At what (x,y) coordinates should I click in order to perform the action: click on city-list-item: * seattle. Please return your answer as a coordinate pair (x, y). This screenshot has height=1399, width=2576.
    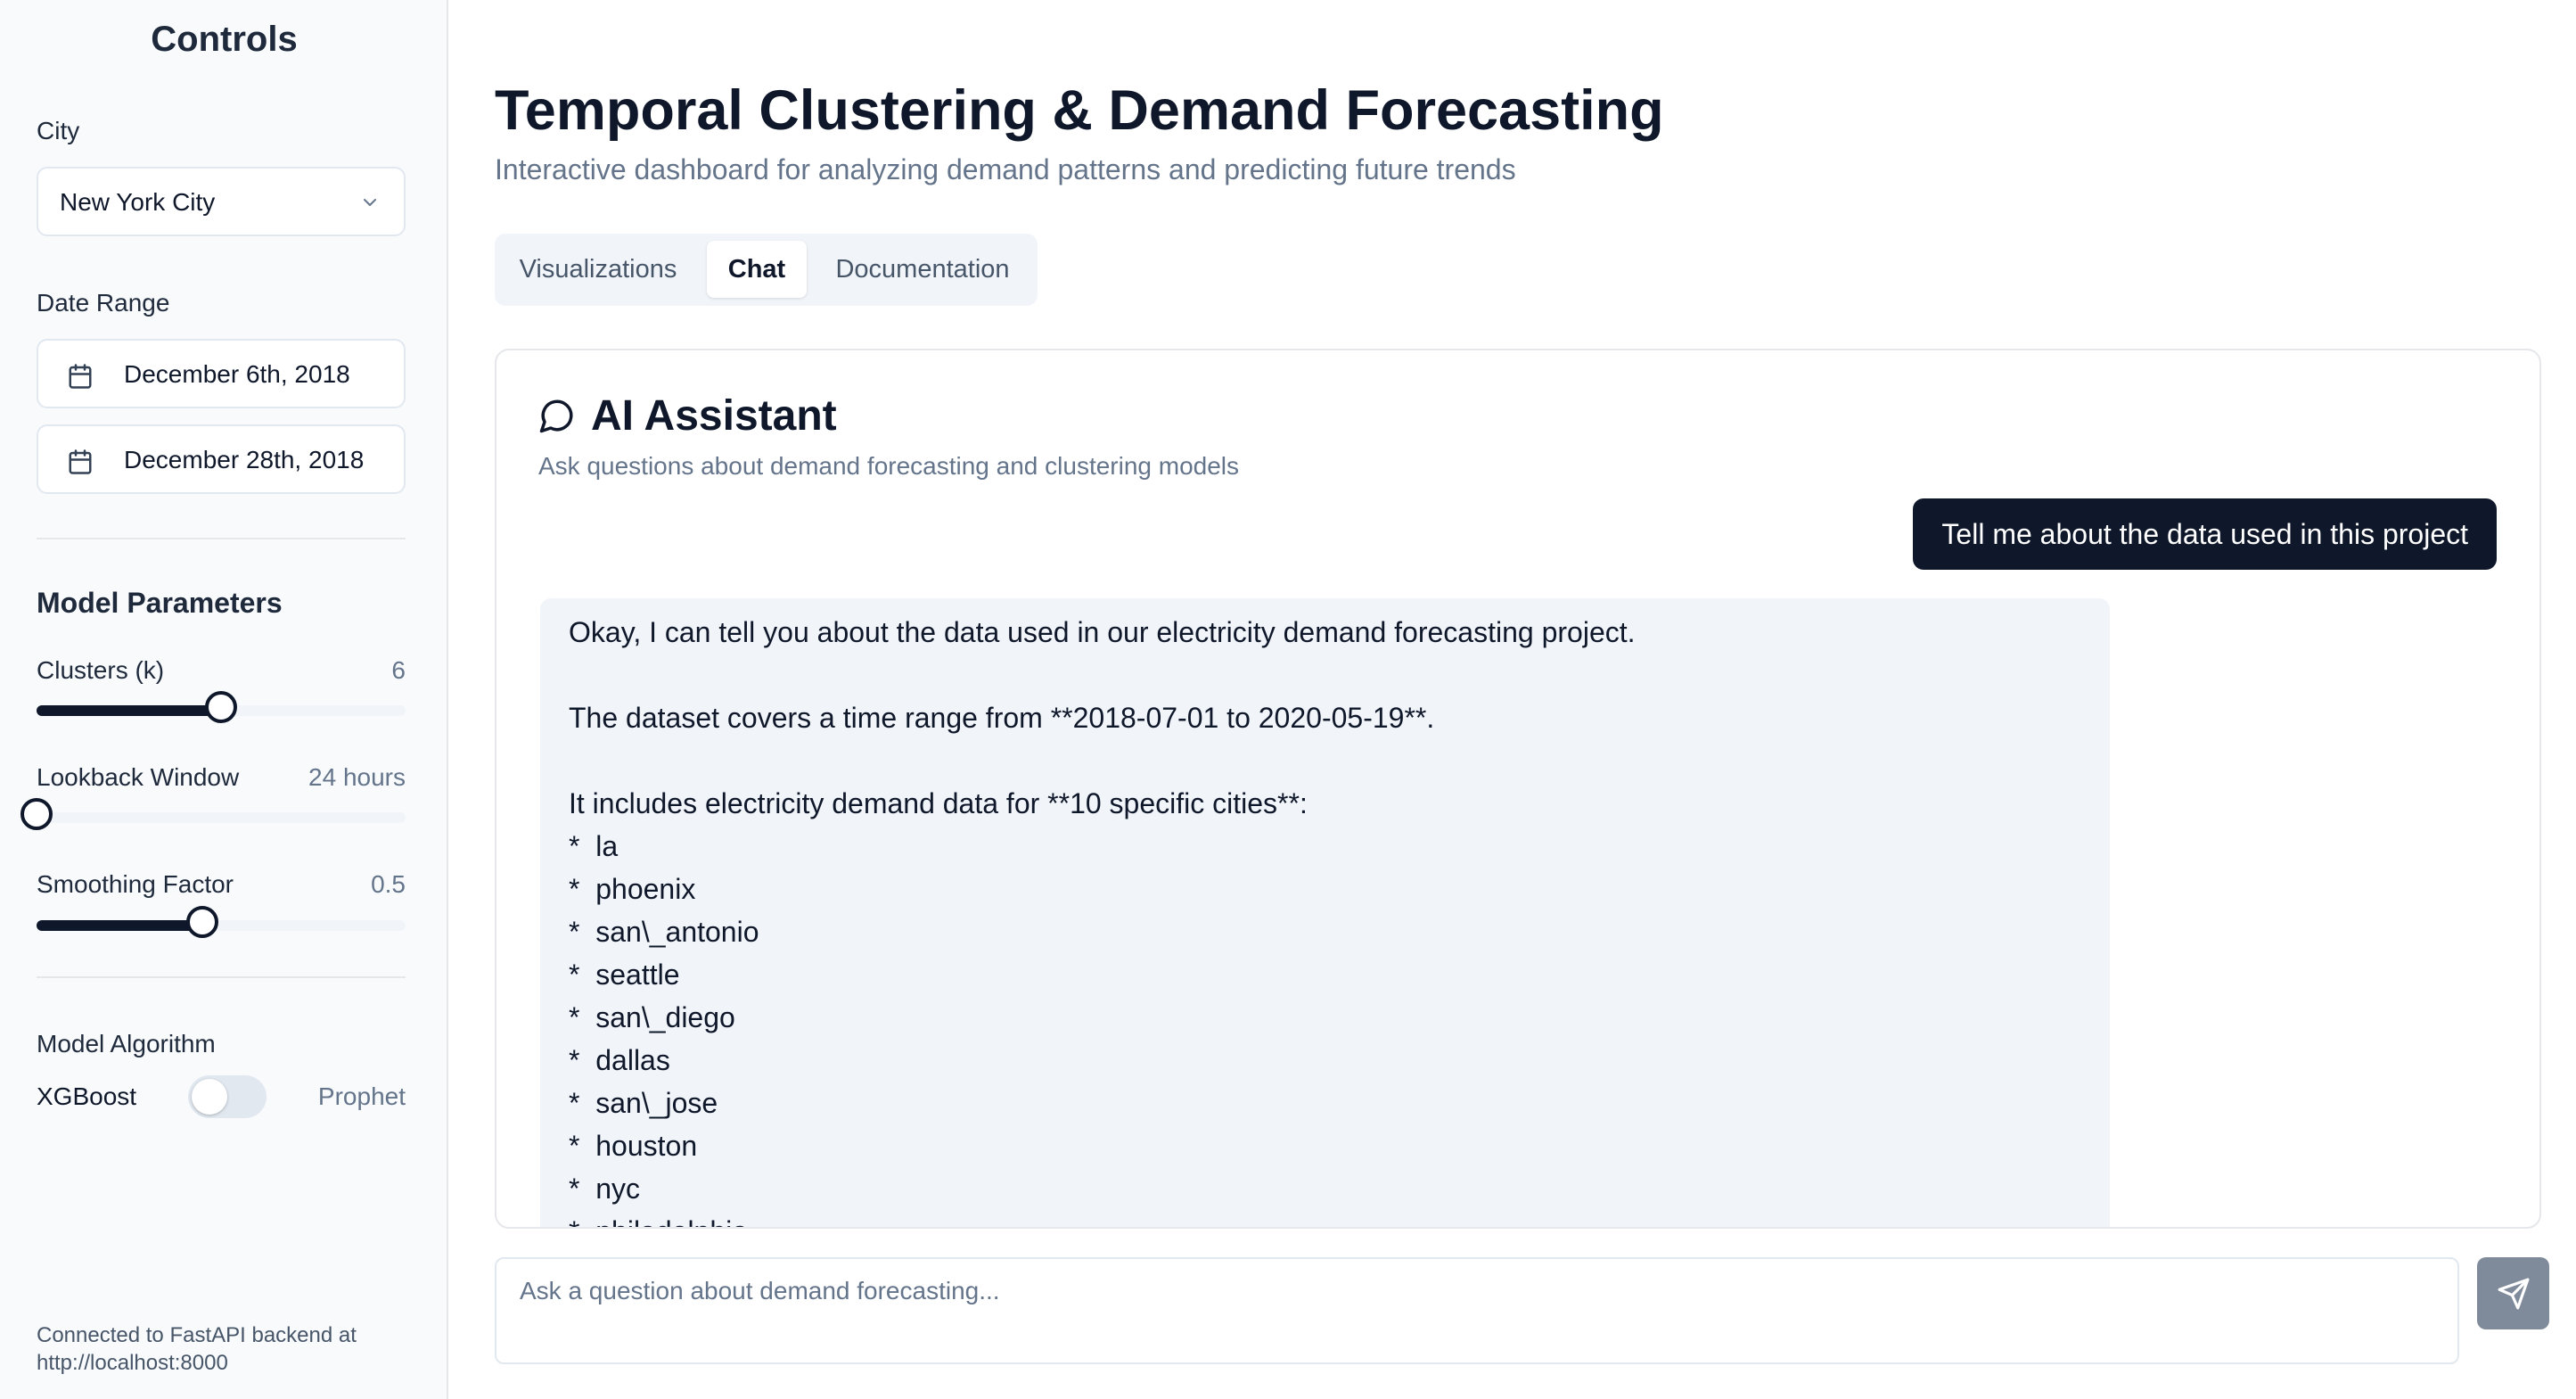
    Looking at the image, I should click on (1325, 974).